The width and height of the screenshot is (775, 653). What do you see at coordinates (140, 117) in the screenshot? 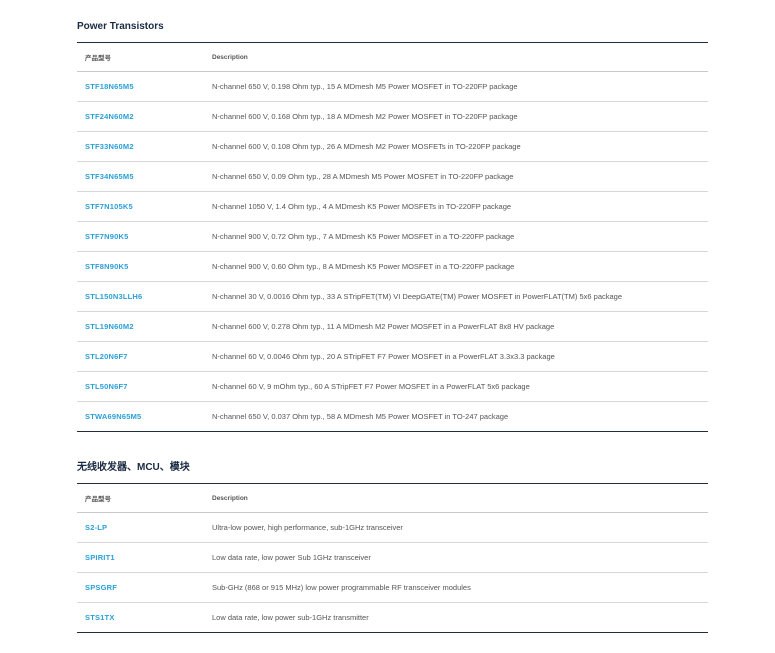
I see `part-number-cell: STF24N60M2` at bounding box center [140, 117].